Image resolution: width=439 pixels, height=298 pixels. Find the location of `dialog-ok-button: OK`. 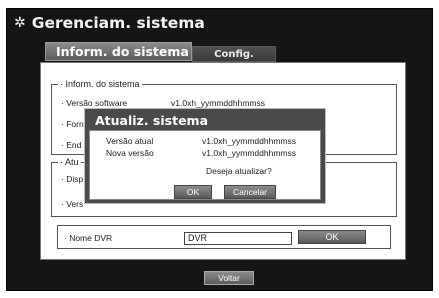

dialog-ok-button: OK is located at coordinates (193, 192).